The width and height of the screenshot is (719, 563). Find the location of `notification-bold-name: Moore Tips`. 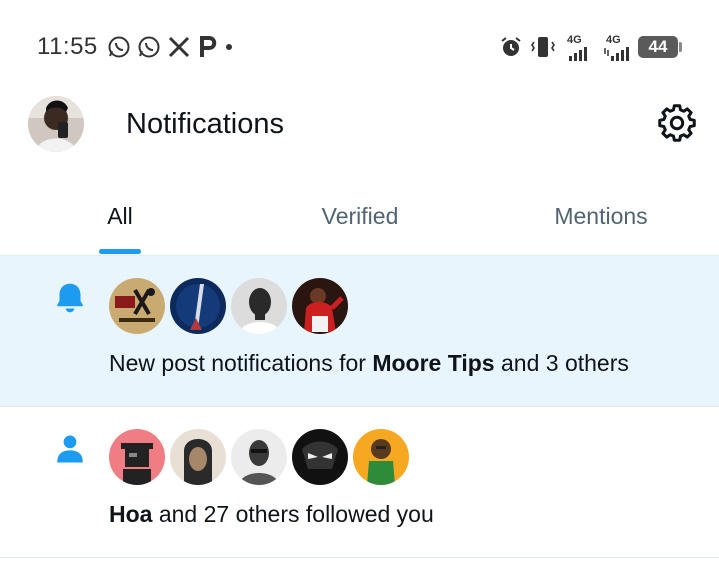

notification-bold-name: Moore Tips is located at coordinates (433, 363).